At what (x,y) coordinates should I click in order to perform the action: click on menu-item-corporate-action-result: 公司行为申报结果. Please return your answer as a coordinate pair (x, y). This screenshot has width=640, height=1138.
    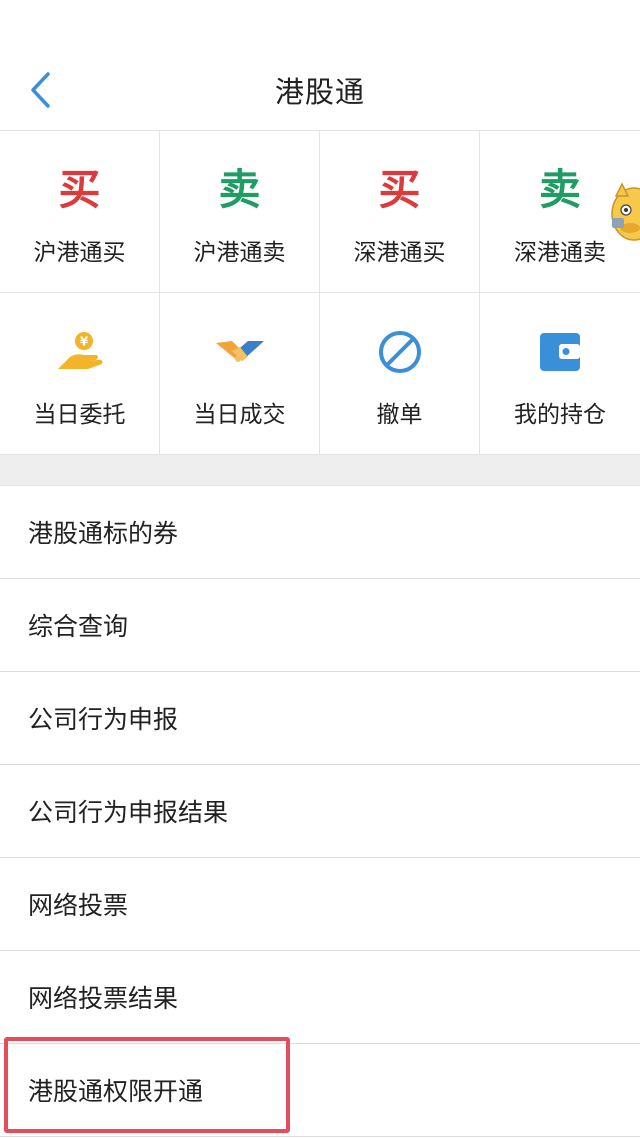
    Looking at the image, I should click on (320, 811).